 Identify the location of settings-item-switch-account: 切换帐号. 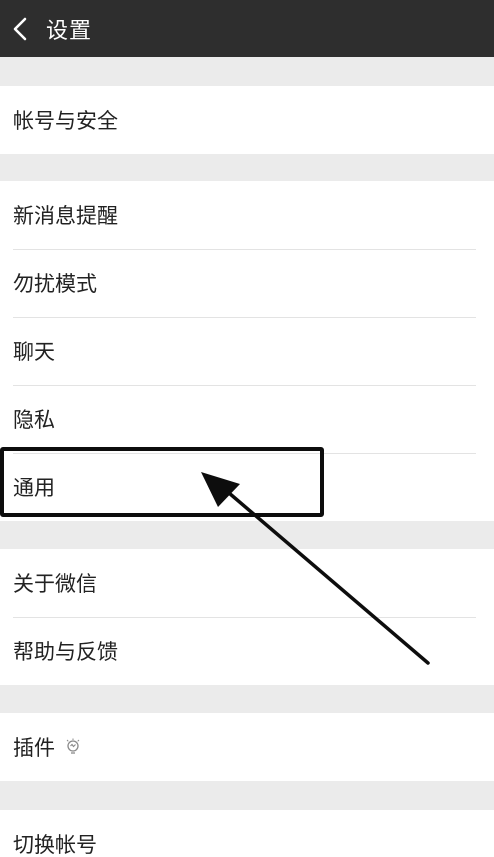
(247, 833).